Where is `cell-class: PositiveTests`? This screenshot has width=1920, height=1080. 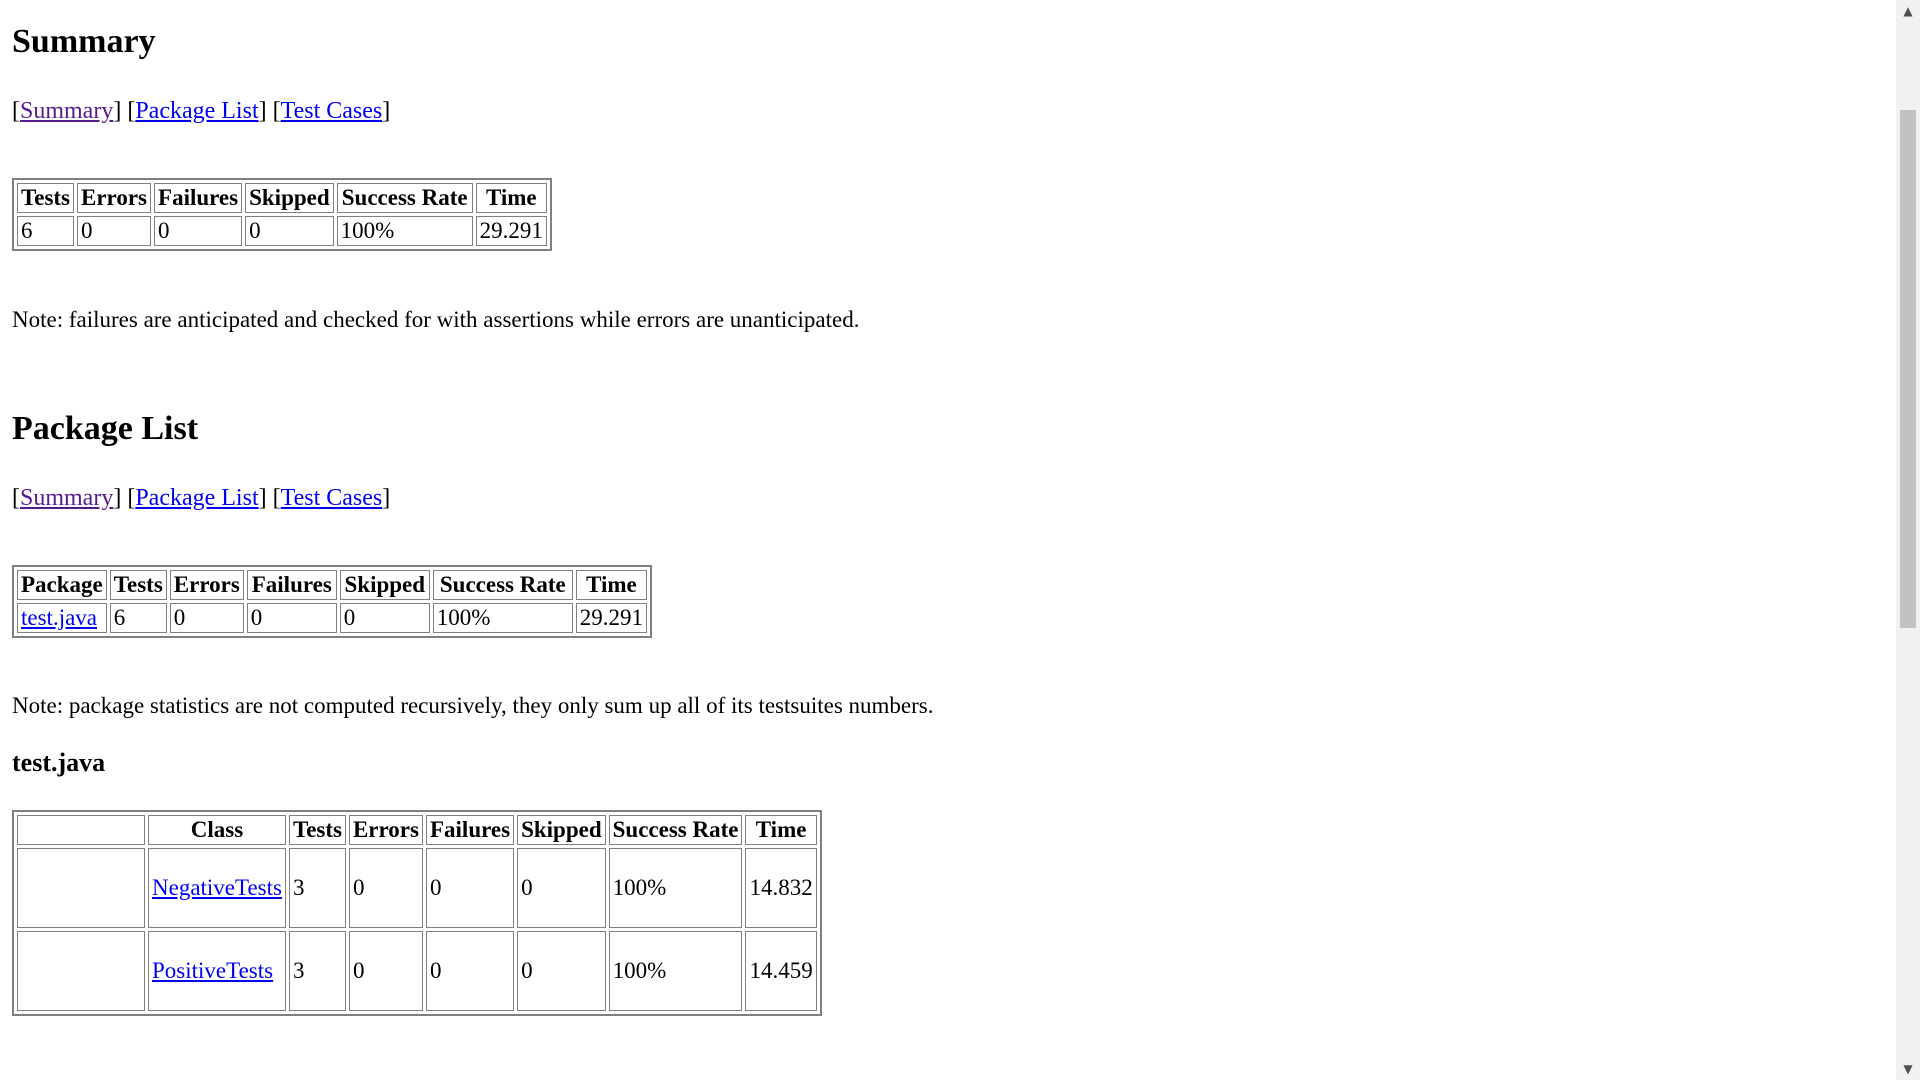
cell-class: PositiveTests is located at coordinates (217, 971).